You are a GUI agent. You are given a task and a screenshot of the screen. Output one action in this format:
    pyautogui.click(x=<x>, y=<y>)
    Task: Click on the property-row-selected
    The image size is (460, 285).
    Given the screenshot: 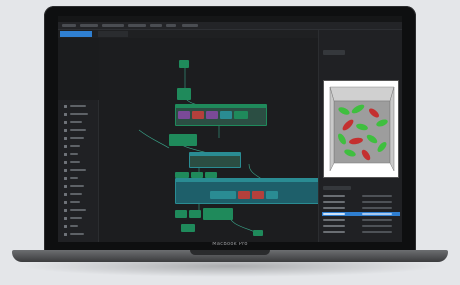 What is the action you would take?
    pyautogui.click(x=361, y=214)
    